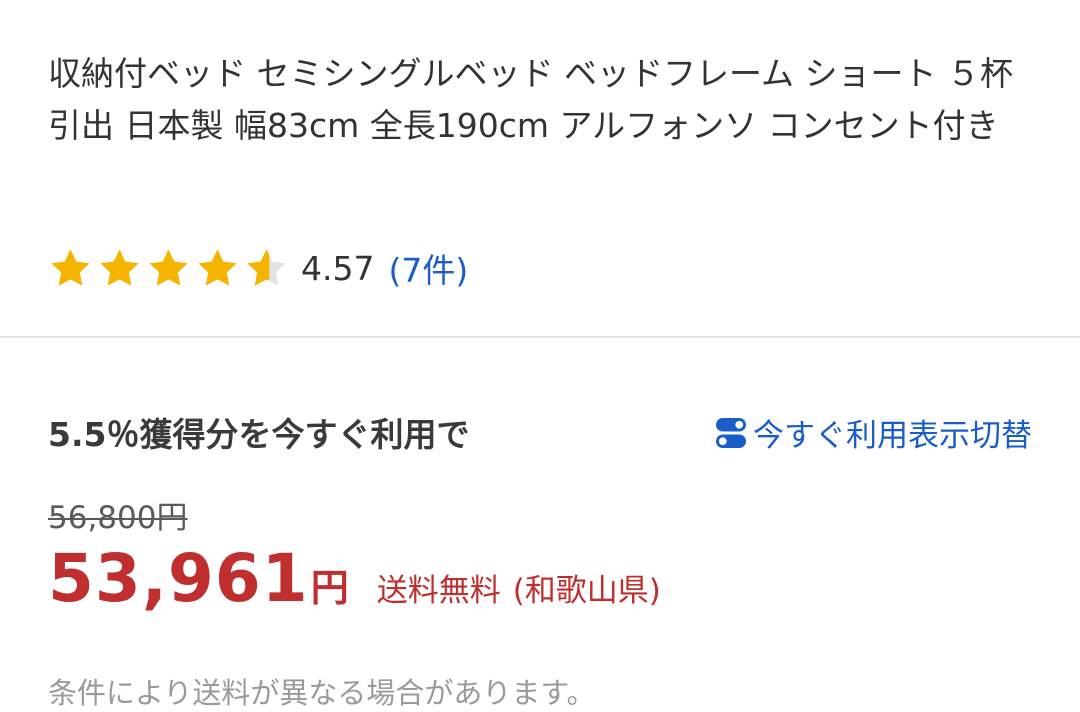  I want to click on free-shipping-label: 送料無料, so click(438, 591).